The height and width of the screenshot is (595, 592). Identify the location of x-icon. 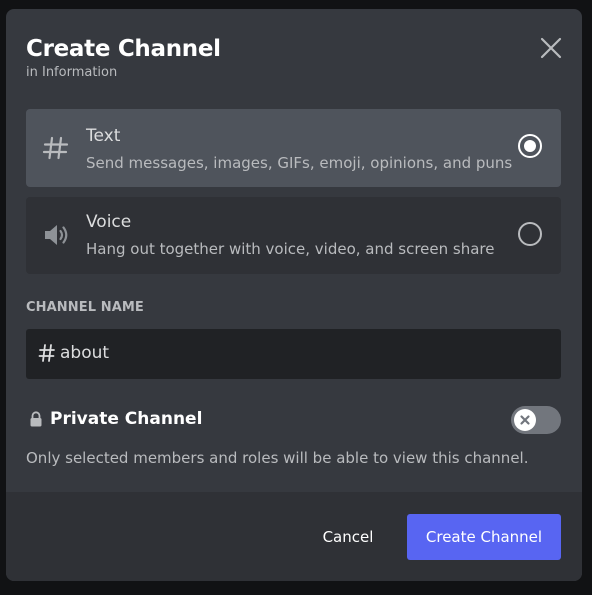
(525, 420).